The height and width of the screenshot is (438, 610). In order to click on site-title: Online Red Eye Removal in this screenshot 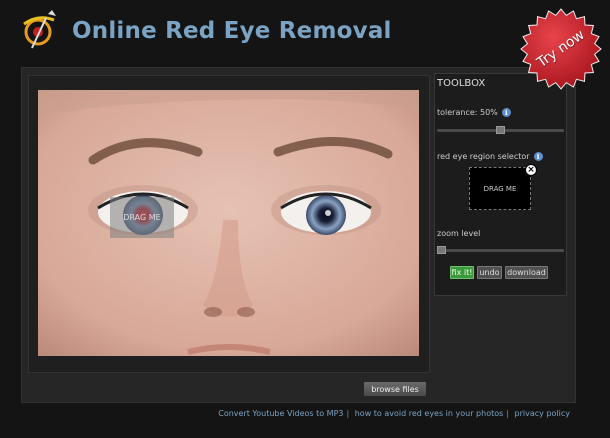, I will do `click(232, 31)`.